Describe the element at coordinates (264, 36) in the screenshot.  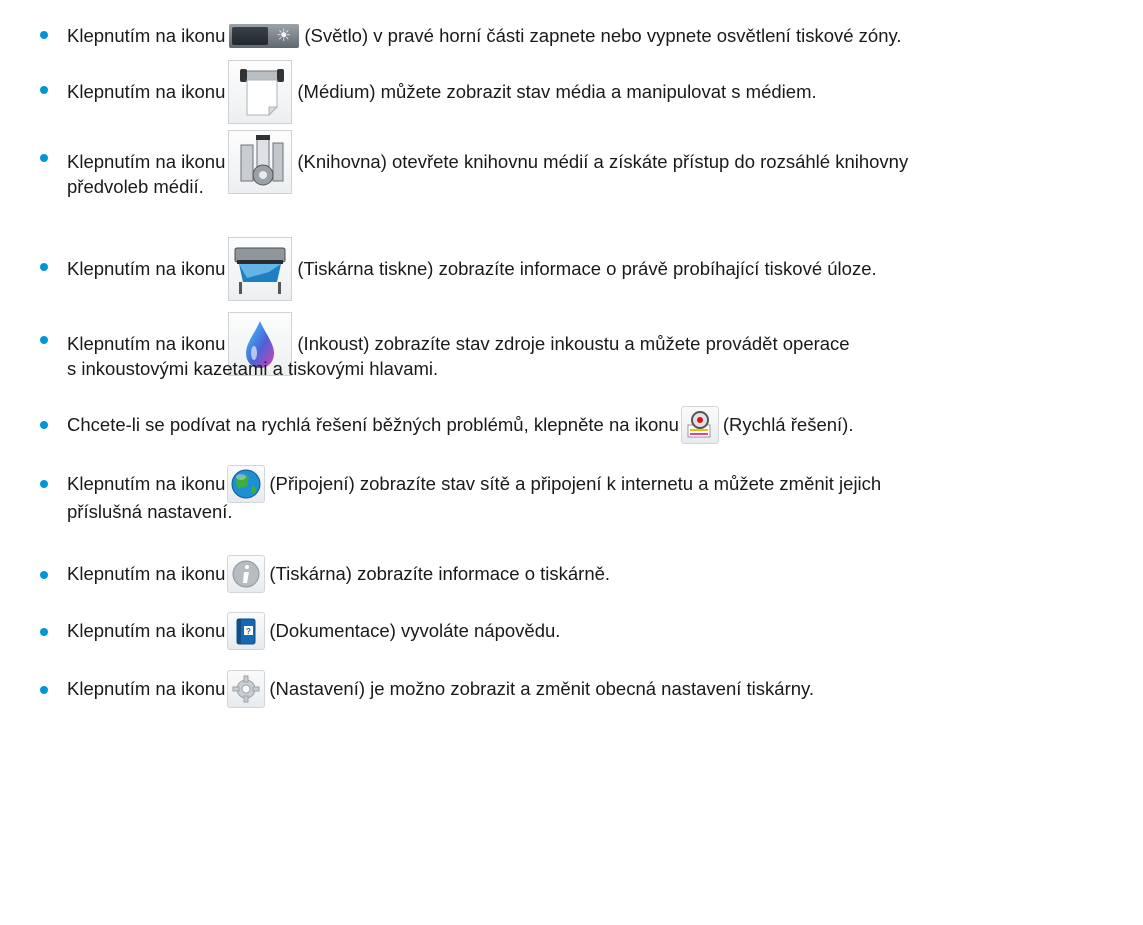
I see `light-toggle-icon: ☀` at that location.